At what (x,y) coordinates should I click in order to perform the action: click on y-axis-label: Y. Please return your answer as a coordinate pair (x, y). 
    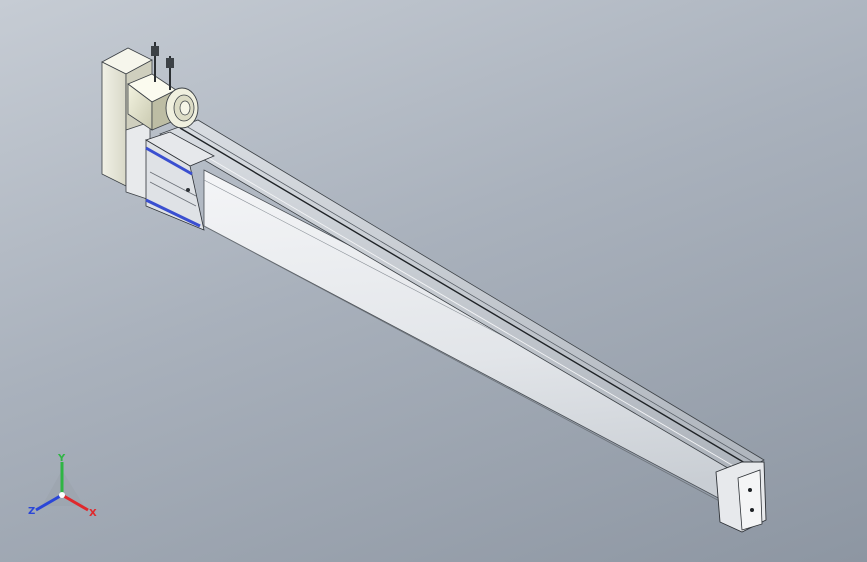
    Looking at the image, I should click on (61, 458).